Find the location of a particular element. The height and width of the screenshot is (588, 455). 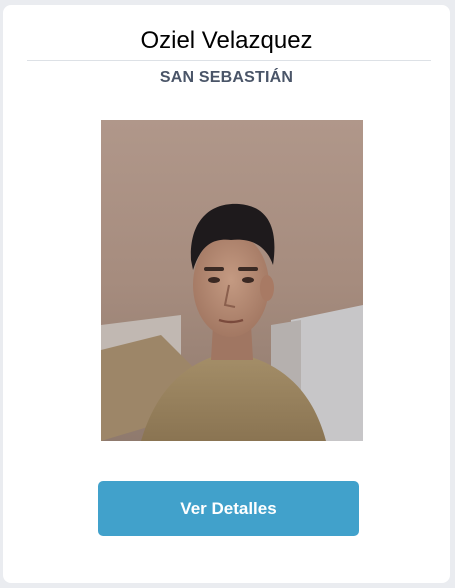

person-location: SAN SEBASTIÁN is located at coordinates (226, 77).